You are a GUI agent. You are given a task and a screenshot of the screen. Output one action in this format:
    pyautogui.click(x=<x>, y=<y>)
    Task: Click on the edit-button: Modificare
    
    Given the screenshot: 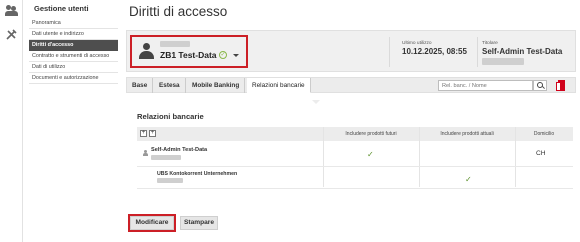 What is the action you would take?
    pyautogui.click(x=152, y=223)
    